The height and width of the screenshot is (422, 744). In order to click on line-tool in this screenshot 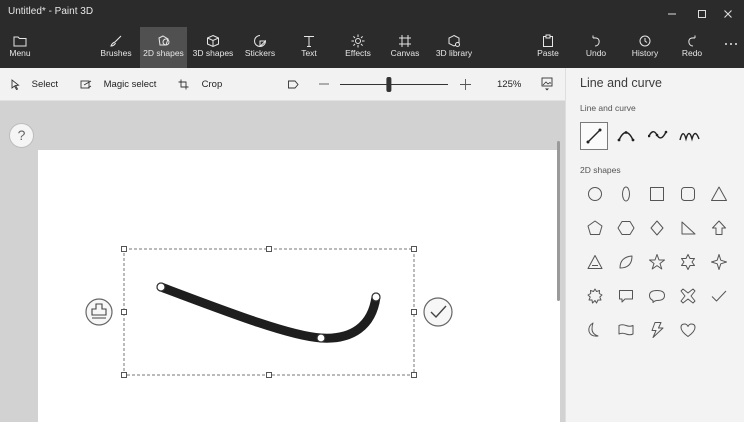, I will do `click(594, 136)`.